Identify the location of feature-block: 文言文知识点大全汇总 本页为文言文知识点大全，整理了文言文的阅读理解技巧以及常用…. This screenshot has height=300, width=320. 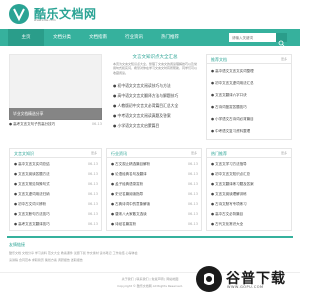
(155, 97).